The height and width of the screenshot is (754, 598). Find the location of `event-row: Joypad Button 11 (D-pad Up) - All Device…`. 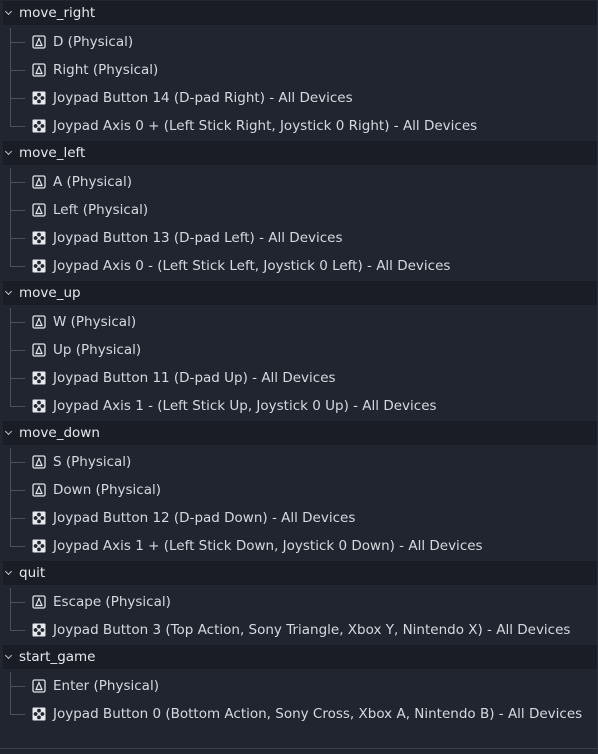

event-row: Joypad Button 11 (D-pad Up) - All Device… is located at coordinates (299, 378).